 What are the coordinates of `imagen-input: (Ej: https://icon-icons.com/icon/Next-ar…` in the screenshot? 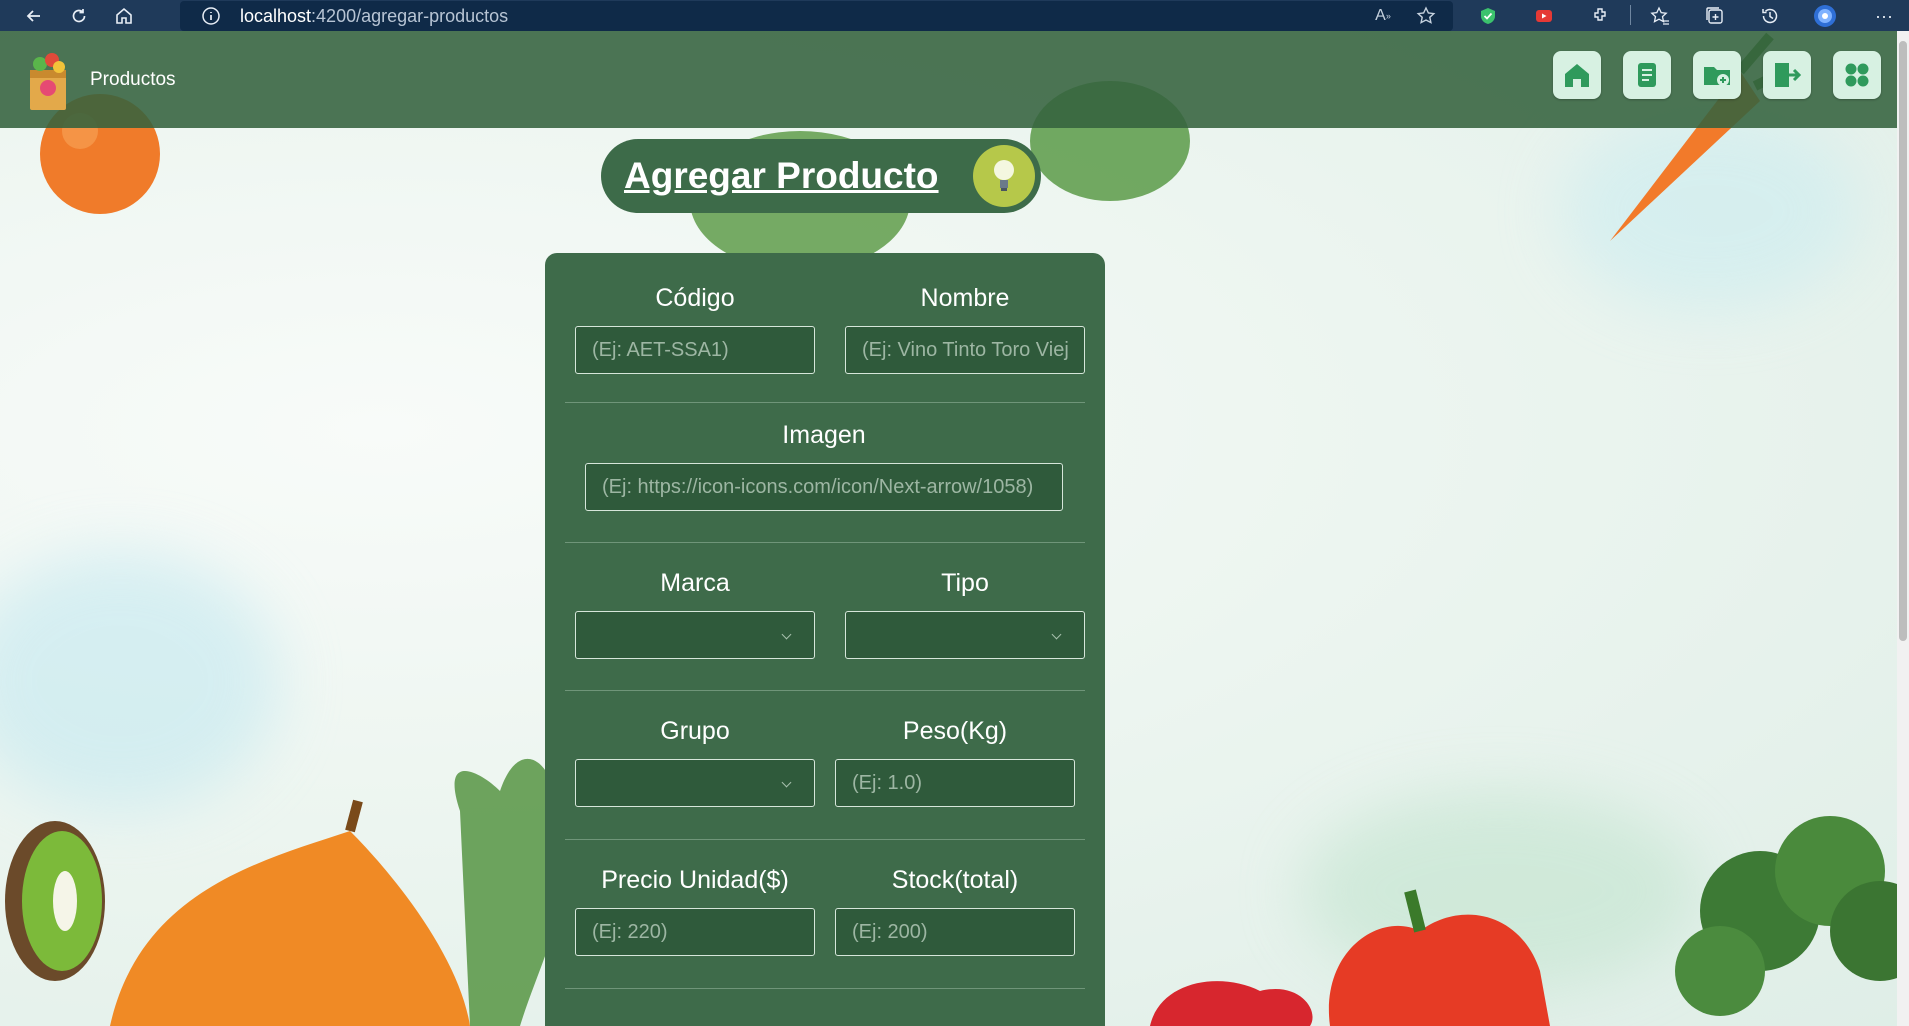 It's located at (824, 487).